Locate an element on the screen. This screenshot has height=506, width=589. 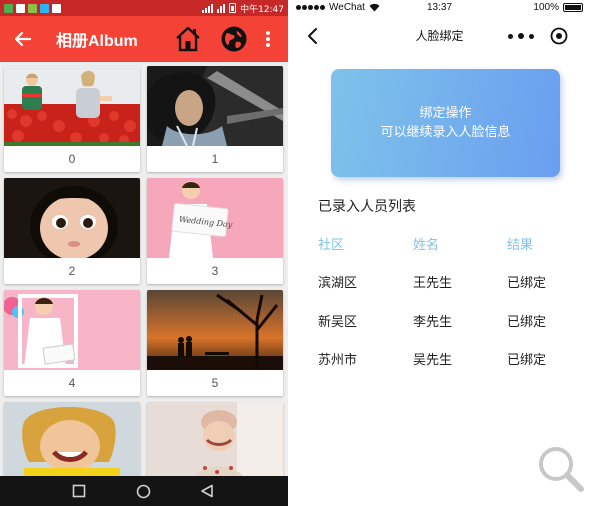
close-miniprogram-icon is located at coordinates (559, 36).